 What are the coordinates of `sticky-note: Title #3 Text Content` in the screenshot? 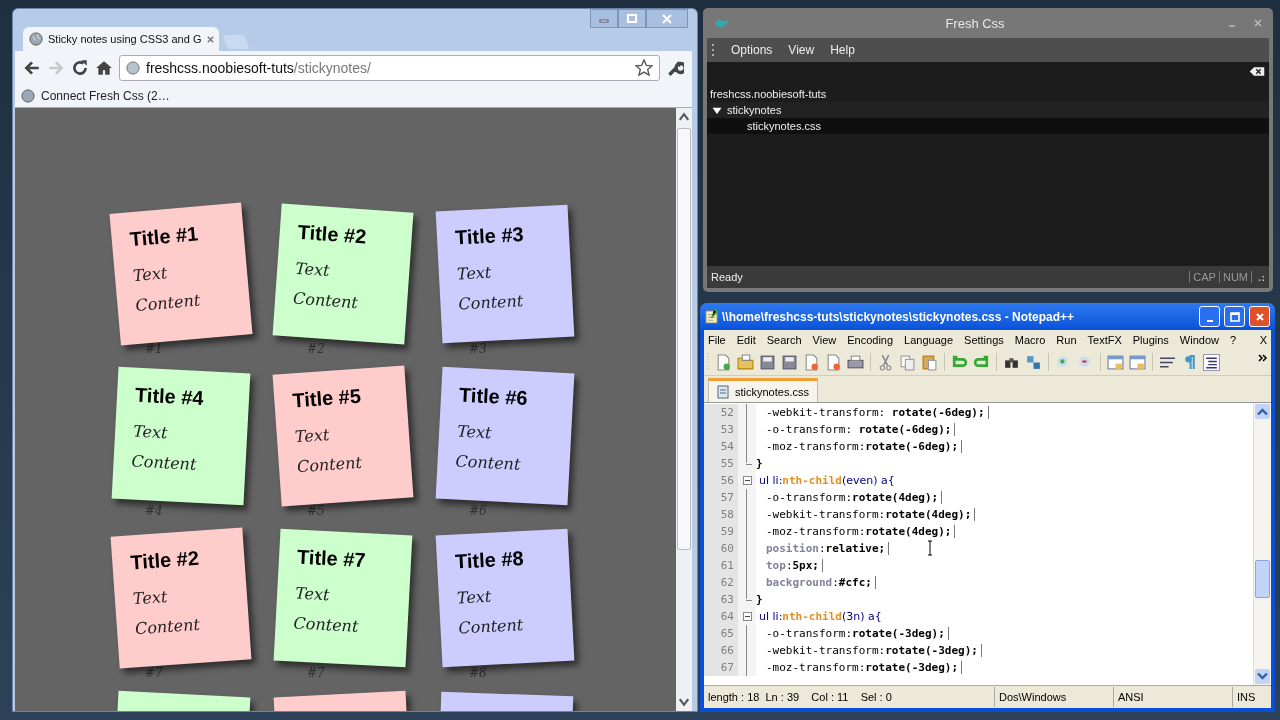 It's located at (505, 274).